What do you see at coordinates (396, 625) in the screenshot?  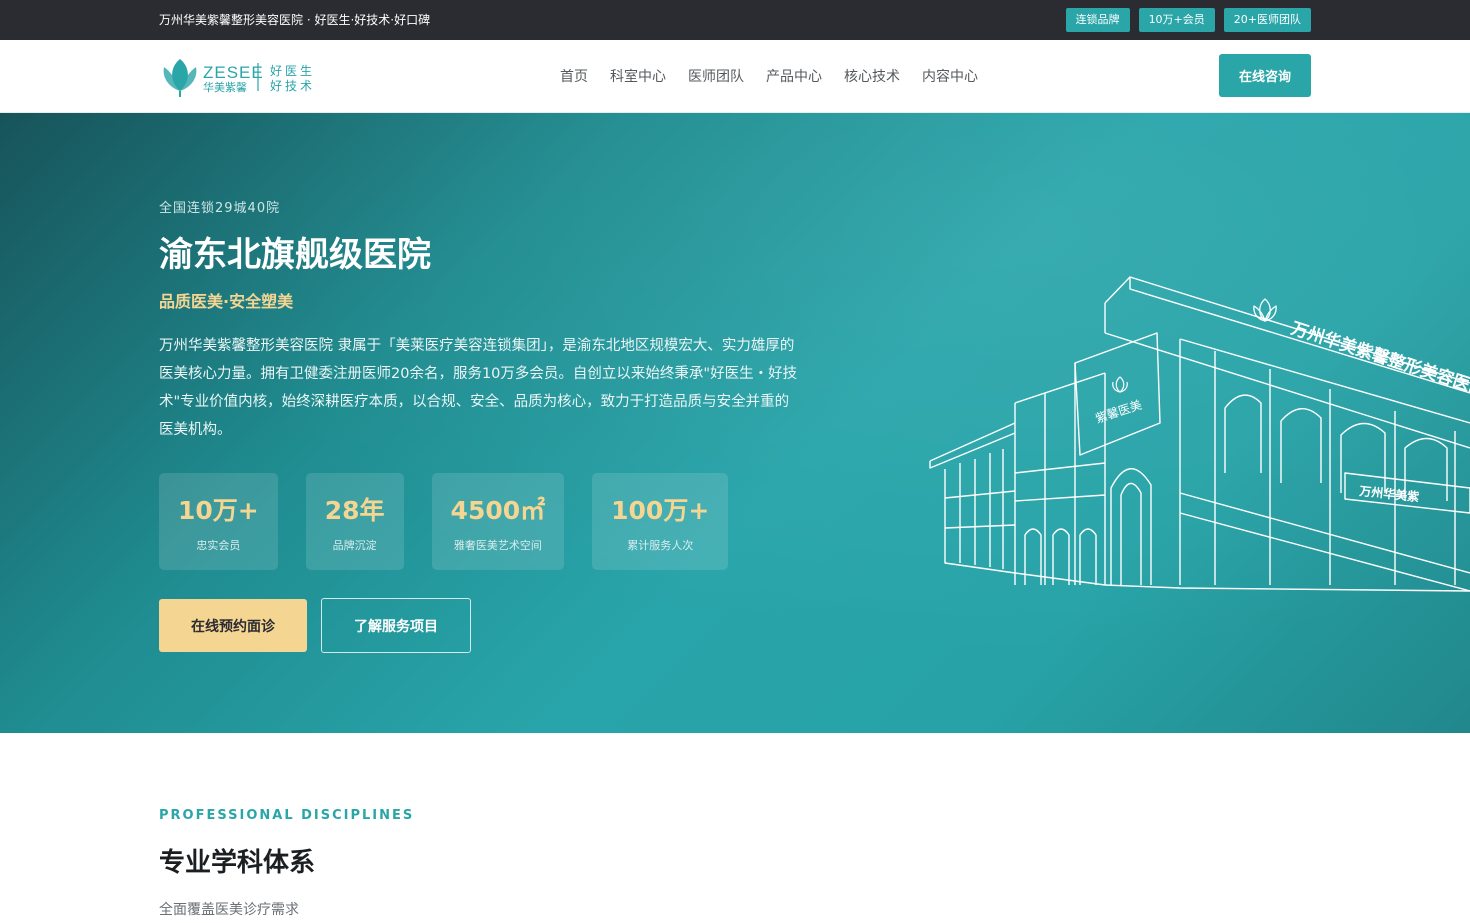 I see `view-services-button: 了解服务项目` at bounding box center [396, 625].